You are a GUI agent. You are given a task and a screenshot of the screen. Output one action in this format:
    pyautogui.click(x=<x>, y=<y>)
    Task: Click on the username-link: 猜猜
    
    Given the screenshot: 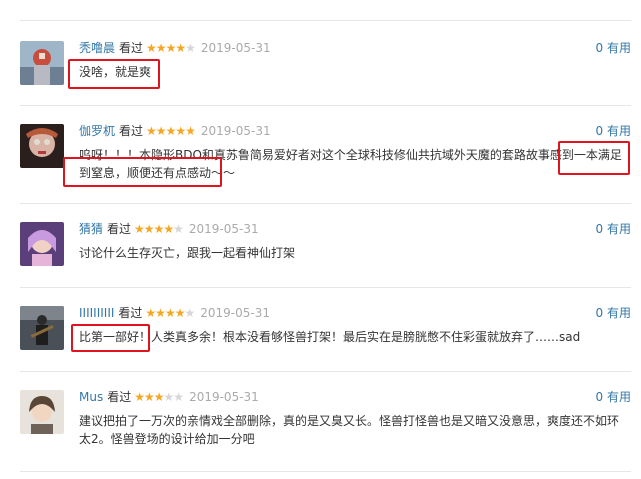 What is the action you would take?
    pyautogui.click(x=91, y=229)
    